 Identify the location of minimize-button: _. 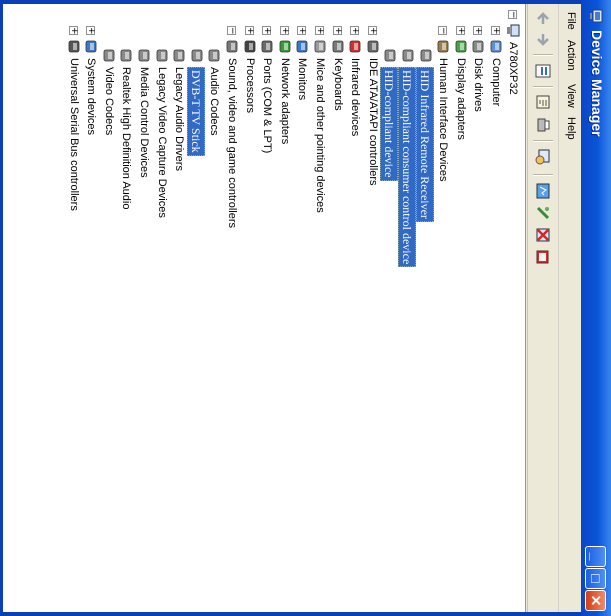
(595, 556).